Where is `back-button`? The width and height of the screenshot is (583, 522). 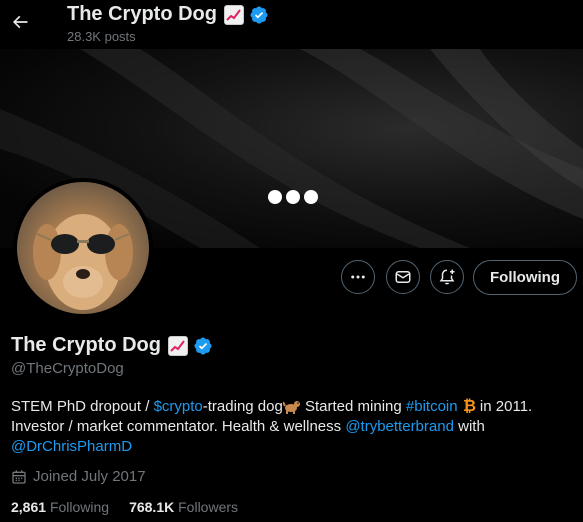
back-button is located at coordinates (20, 22).